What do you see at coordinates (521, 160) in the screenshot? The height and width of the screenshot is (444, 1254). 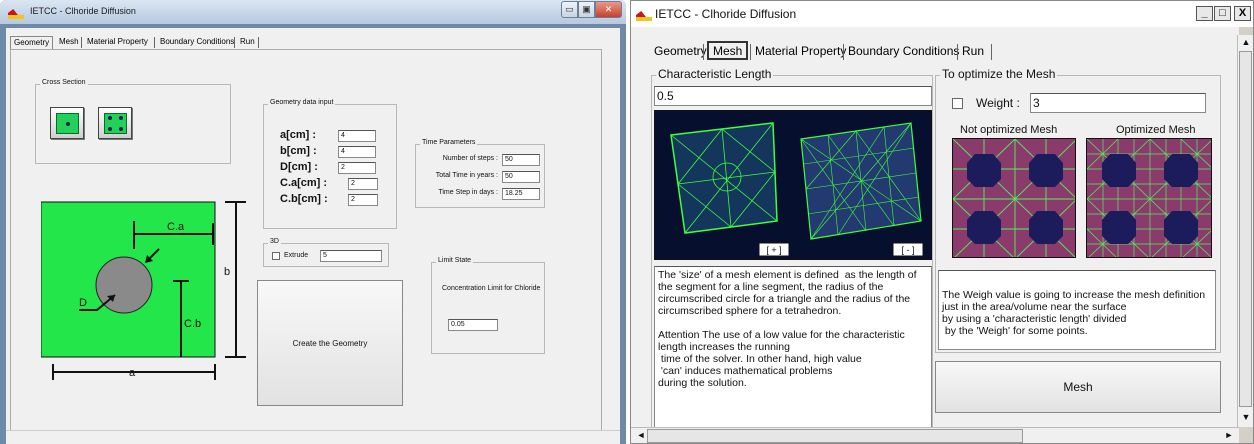 I see `steps-input: 50` at bounding box center [521, 160].